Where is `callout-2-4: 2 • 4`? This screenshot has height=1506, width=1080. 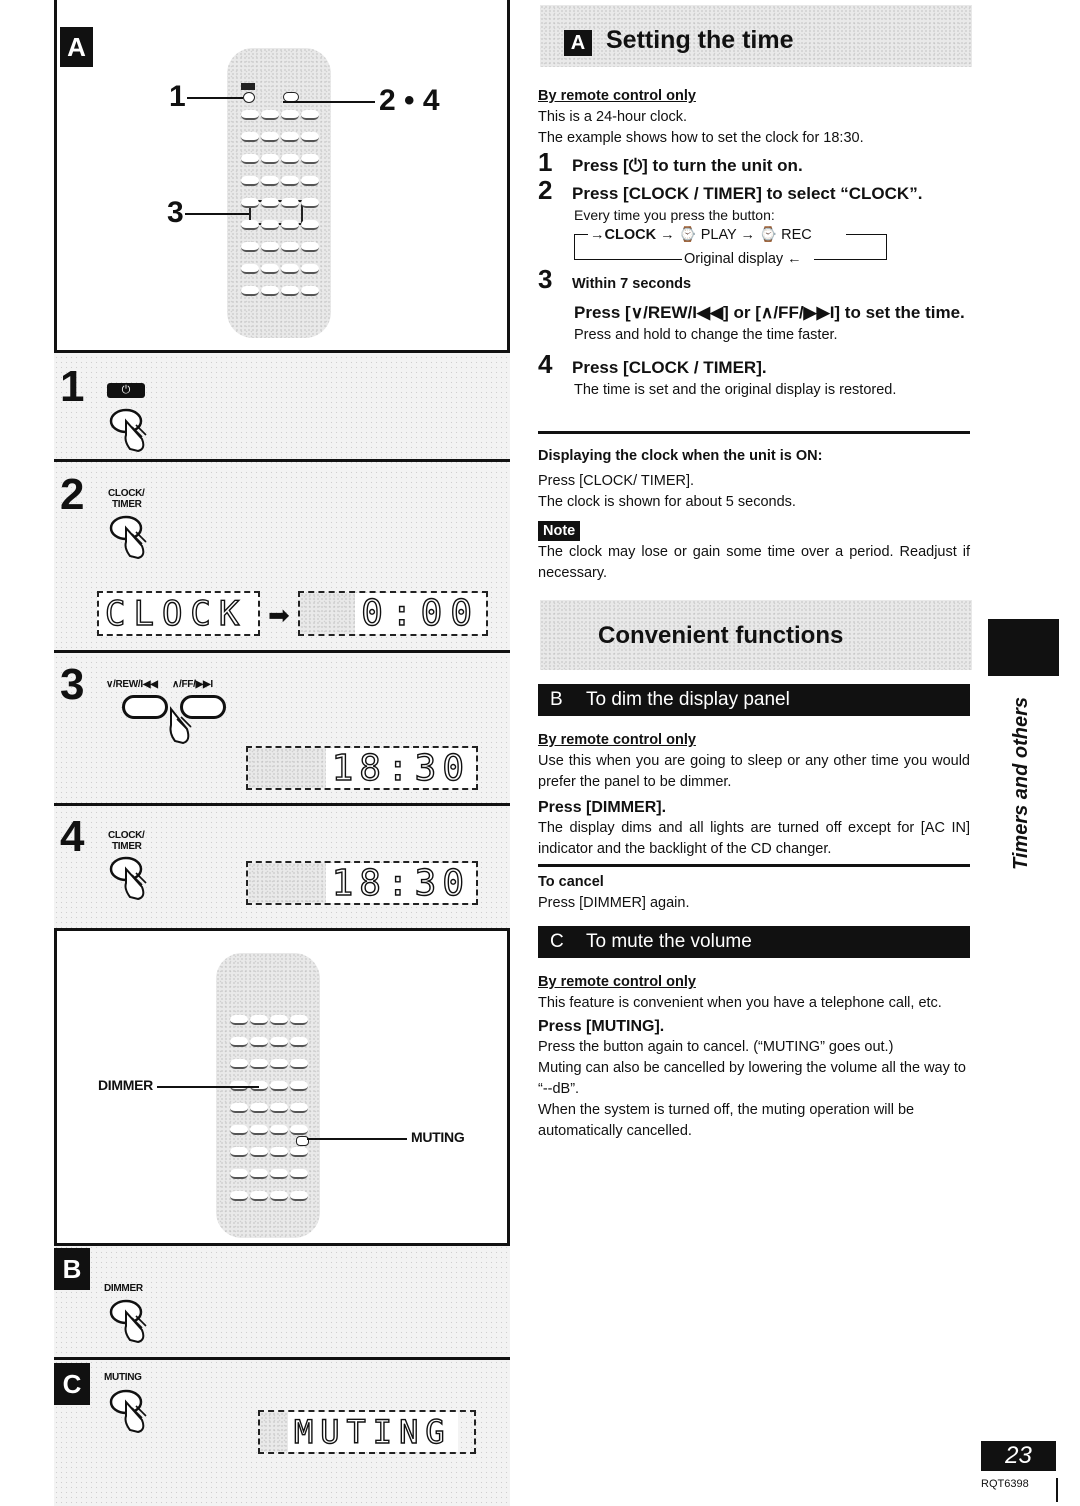
callout-2-4: 2 • 4 is located at coordinates (409, 100).